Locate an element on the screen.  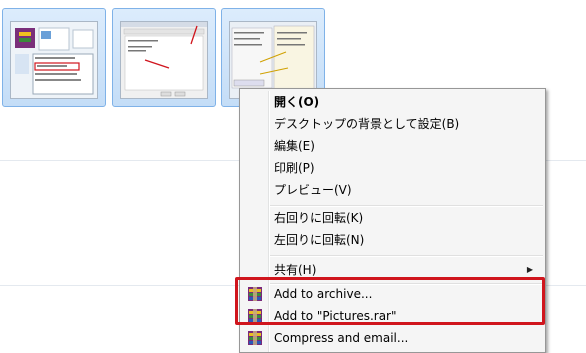
menu-item-set-desktop-background: デスクトップの背景として設定(B) is located at coordinates (392, 124).